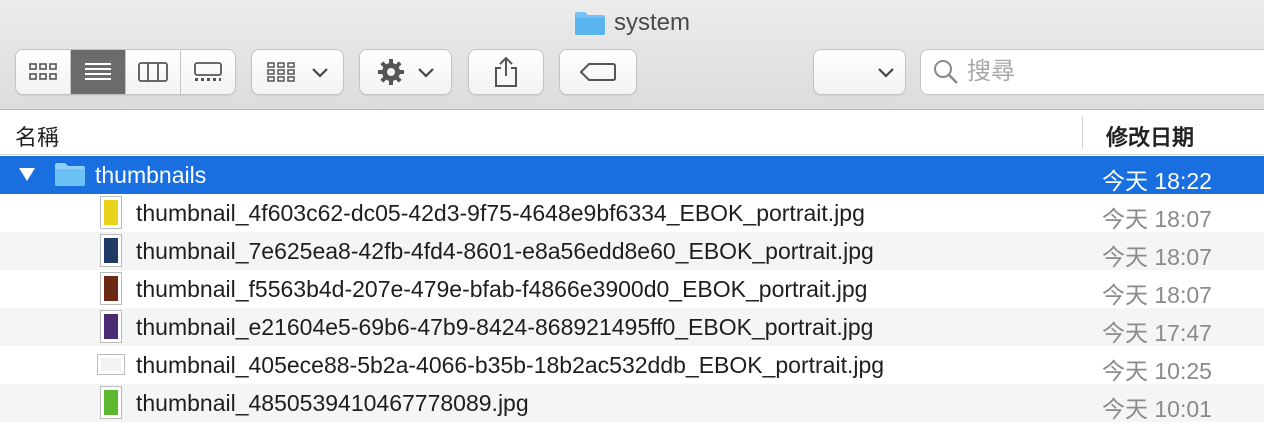 This screenshot has width=1264, height=424. What do you see at coordinates (280, 72) in the screenshot?
I see `group-icon` at bounding box center [280, 72].